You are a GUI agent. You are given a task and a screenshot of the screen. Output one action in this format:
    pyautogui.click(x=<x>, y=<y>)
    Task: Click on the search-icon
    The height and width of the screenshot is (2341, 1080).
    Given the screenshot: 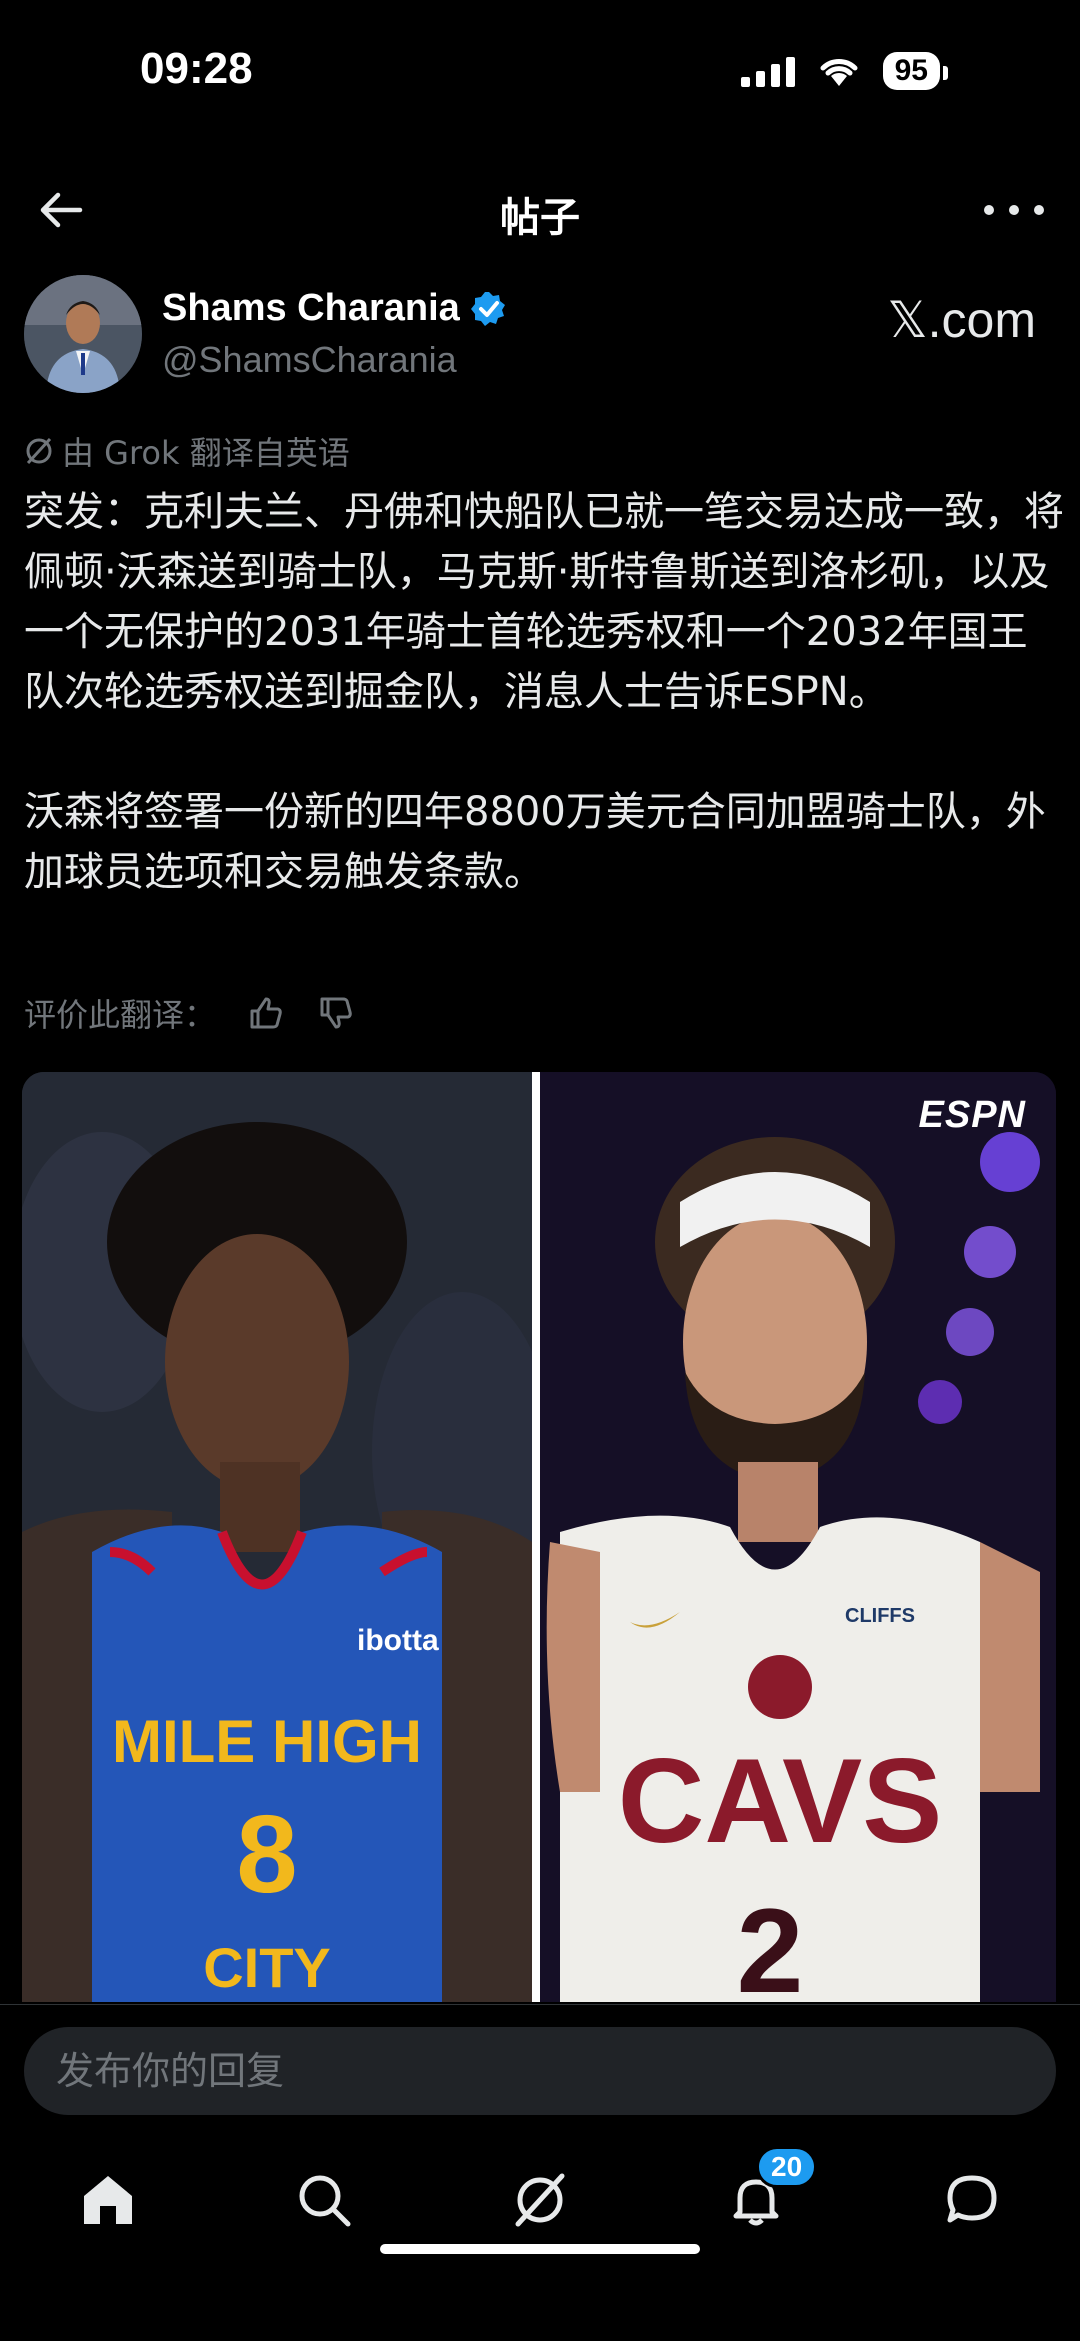 What is the action you would take?
    pyautogui.click(x=325, y=2201)
    